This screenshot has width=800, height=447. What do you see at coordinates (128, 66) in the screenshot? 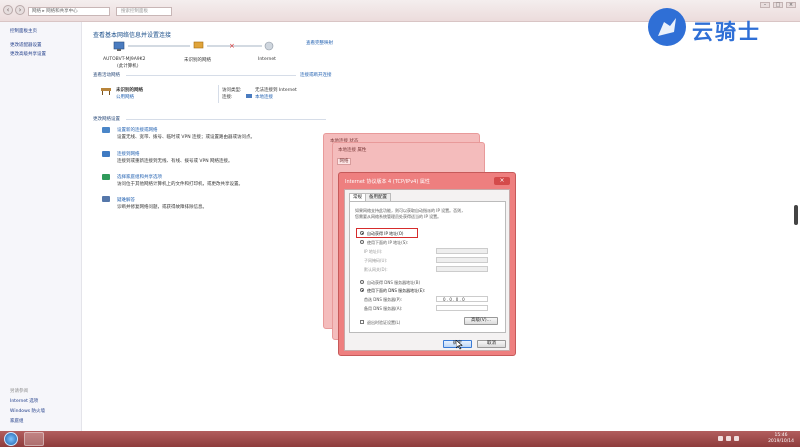
I see `map-computer-sub: (此计算机)` at bounding box center [128, 66].